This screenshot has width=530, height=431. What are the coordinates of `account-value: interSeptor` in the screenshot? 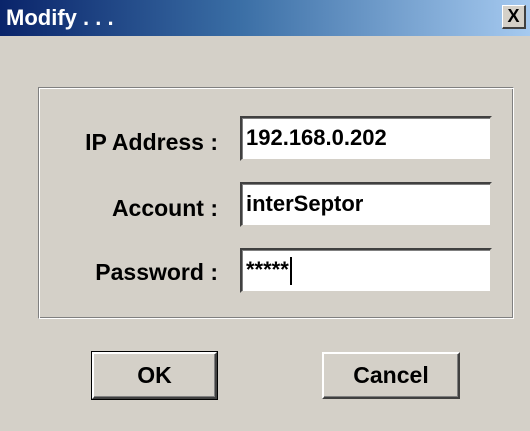 It's located at (305, 203).